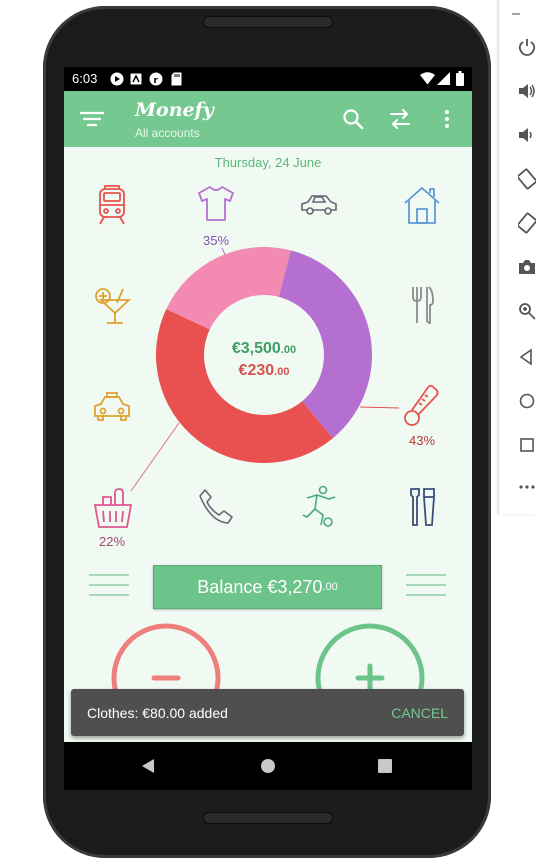 The height and width of the screenshot is (864, 536). What do you see at coordinates (260, 586) in the screenshot?
I see `balance-label: Balance €3,270` at bounding box center [260, 586].